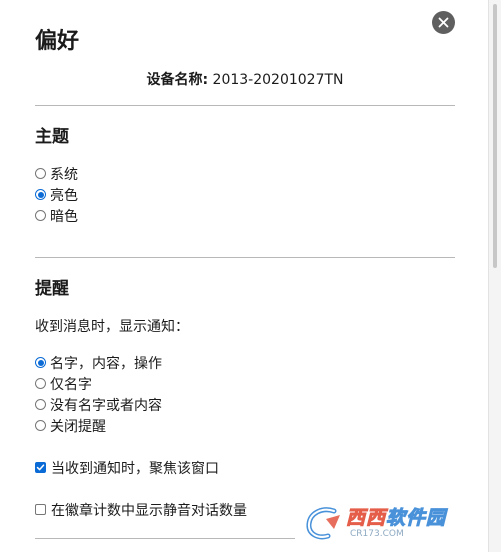  I want to click on theme-option-light: 亮色, so click(56, 194).